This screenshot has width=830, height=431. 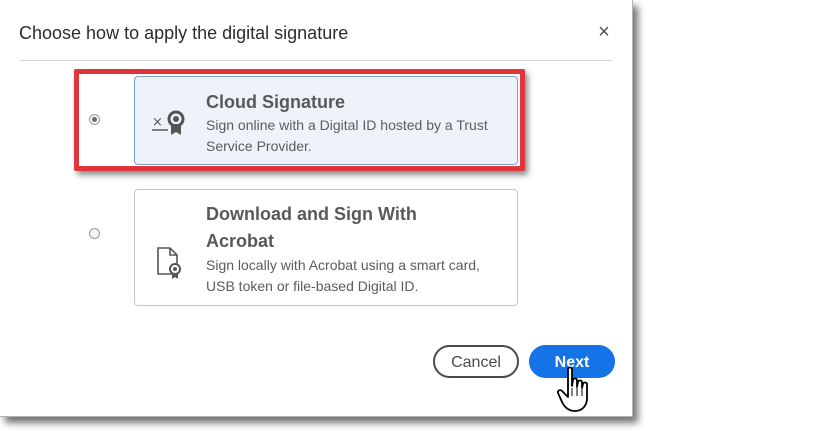 I want to click on radio-download-sign, so click(x=94, y=233).